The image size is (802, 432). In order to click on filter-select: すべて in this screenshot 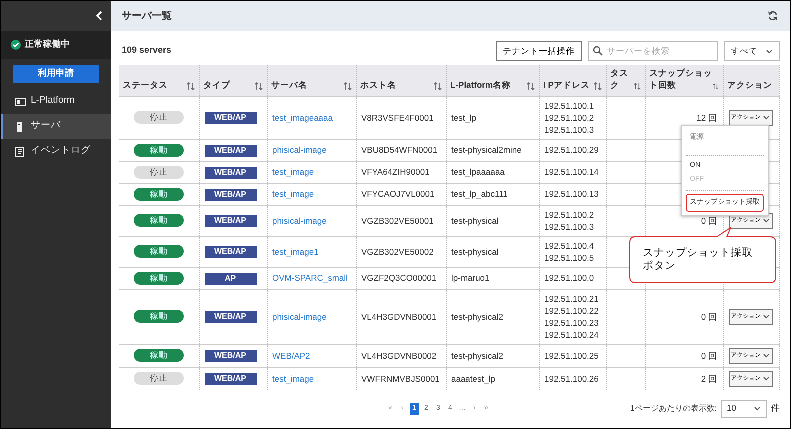, I will do `click(752, 51)`.